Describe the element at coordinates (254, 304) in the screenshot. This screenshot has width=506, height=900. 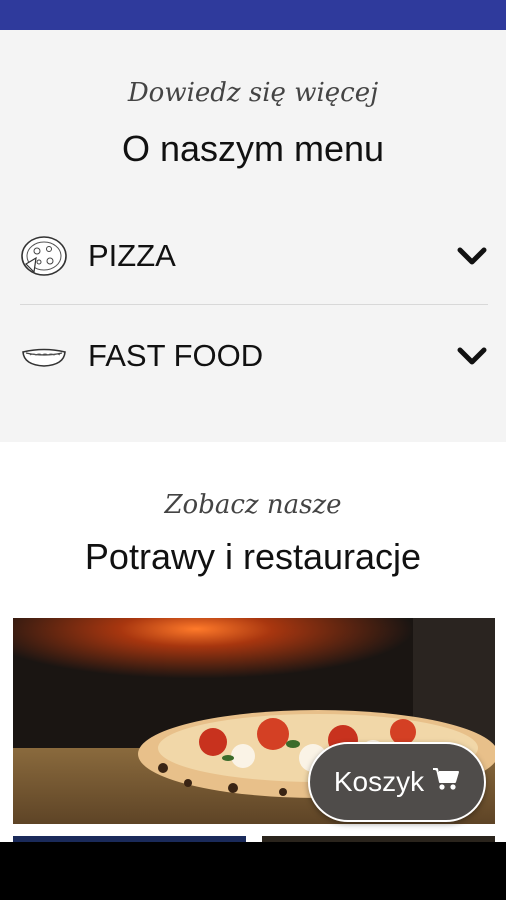
I see `menu-divider` at that location.